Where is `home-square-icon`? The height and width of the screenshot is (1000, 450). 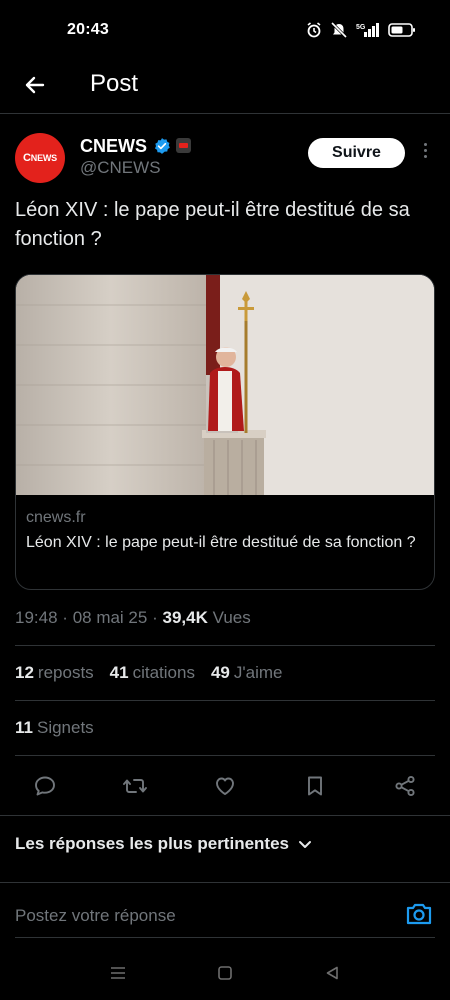 home-square-icon is located at coordinates (225, 973).